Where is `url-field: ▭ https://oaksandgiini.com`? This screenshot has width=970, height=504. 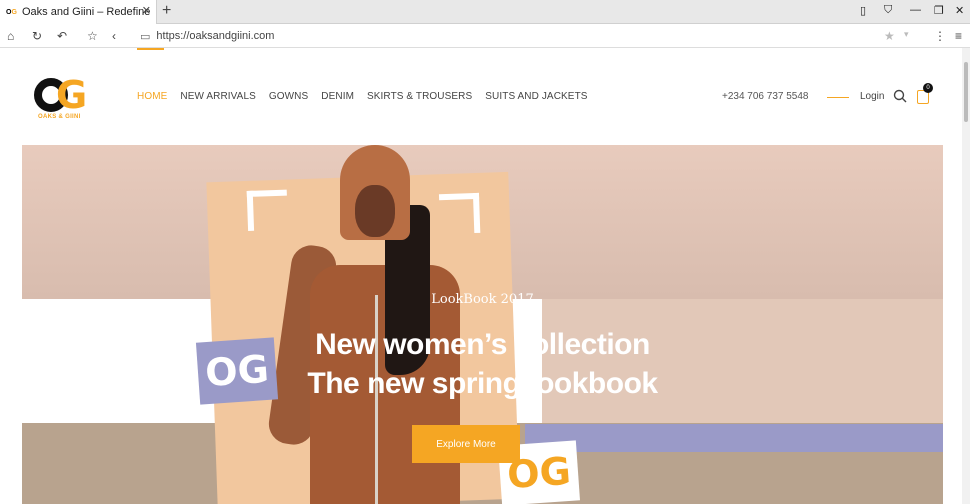
url-field: ▭ https://oaksandgiini.com is located at coordinates (530, 36).